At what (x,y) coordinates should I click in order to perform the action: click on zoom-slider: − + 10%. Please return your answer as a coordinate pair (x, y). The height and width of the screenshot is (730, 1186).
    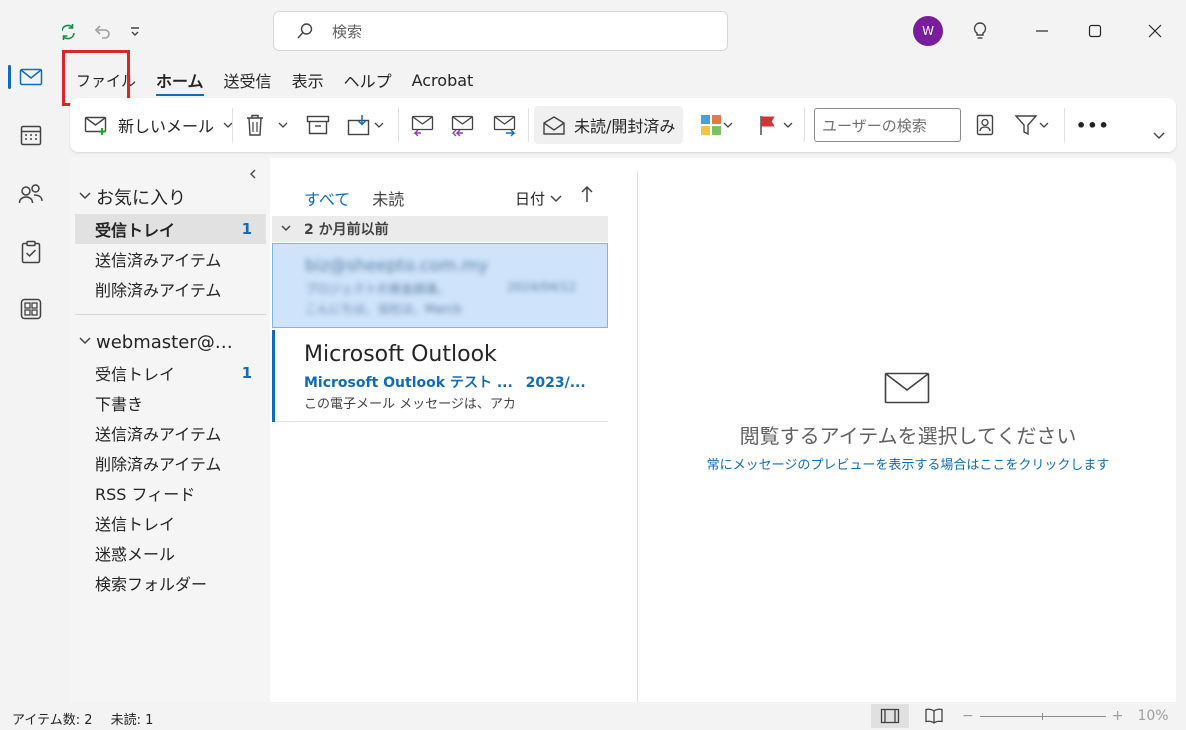
    Looking at the image, I should click on (1065, 716).